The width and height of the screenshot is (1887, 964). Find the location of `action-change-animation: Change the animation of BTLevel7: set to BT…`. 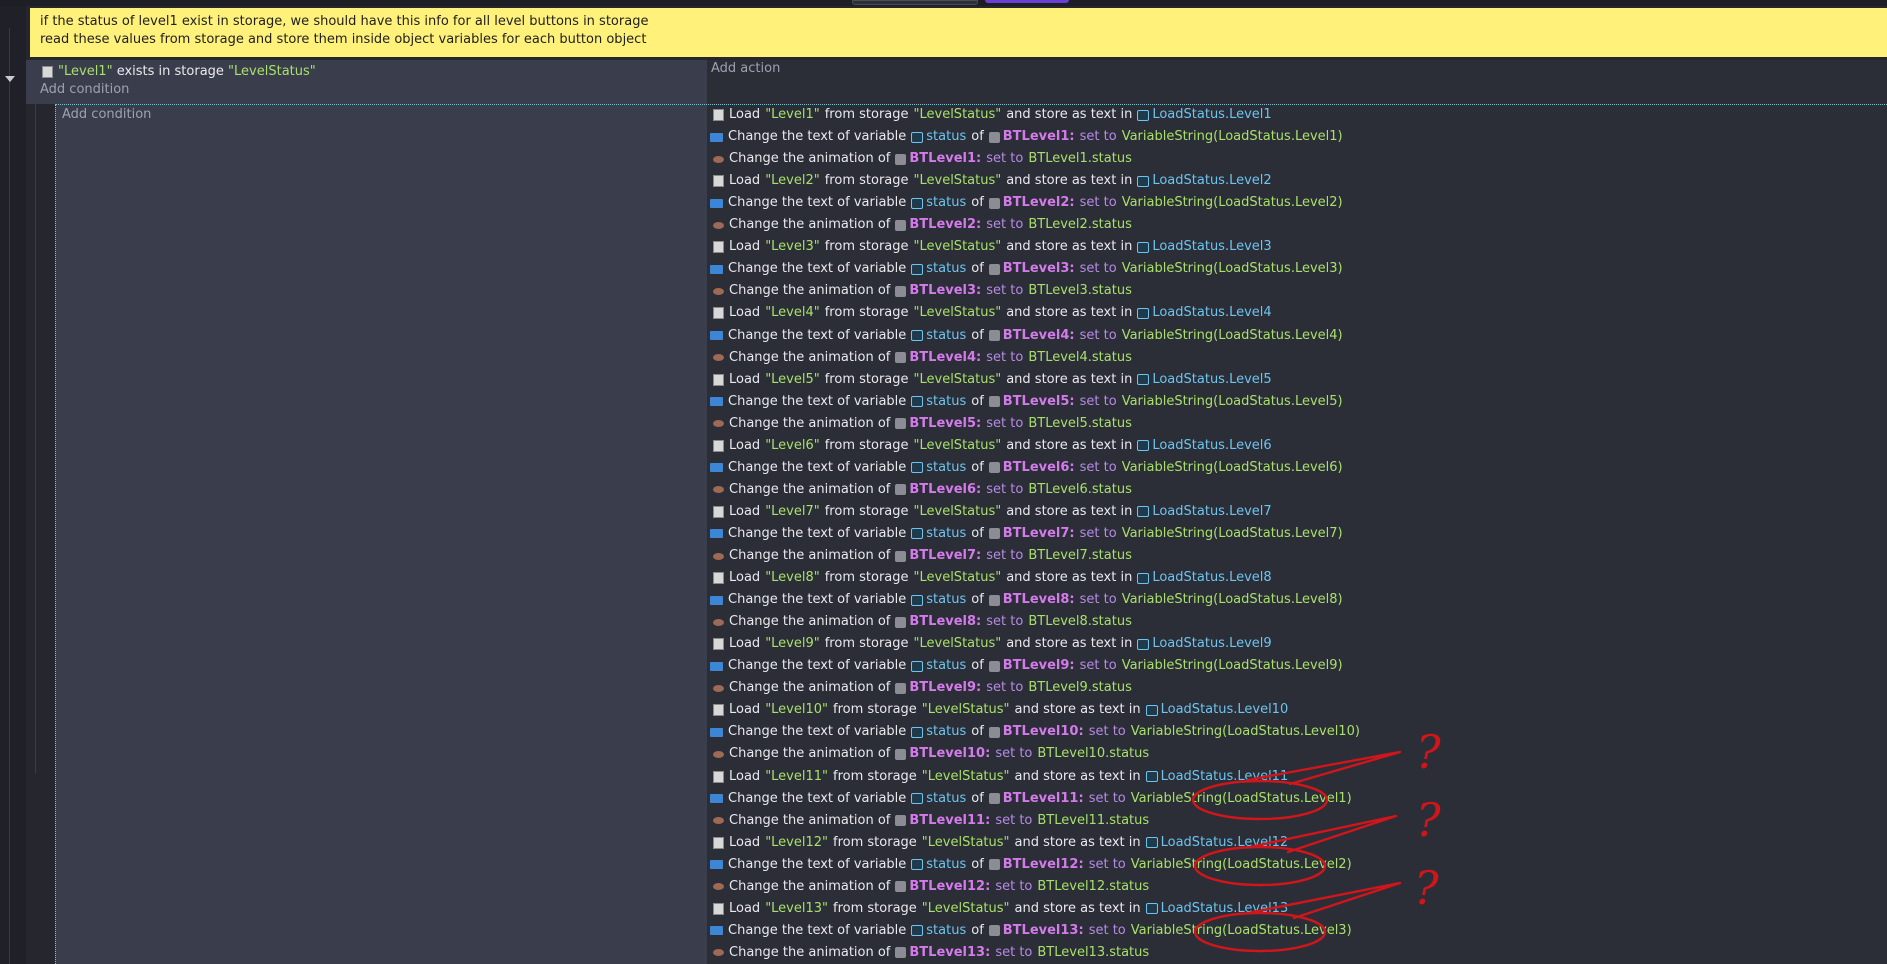

action-change-animation: Change the animation of BTLevel7: set to BT… is located at coordinates (922, 556).